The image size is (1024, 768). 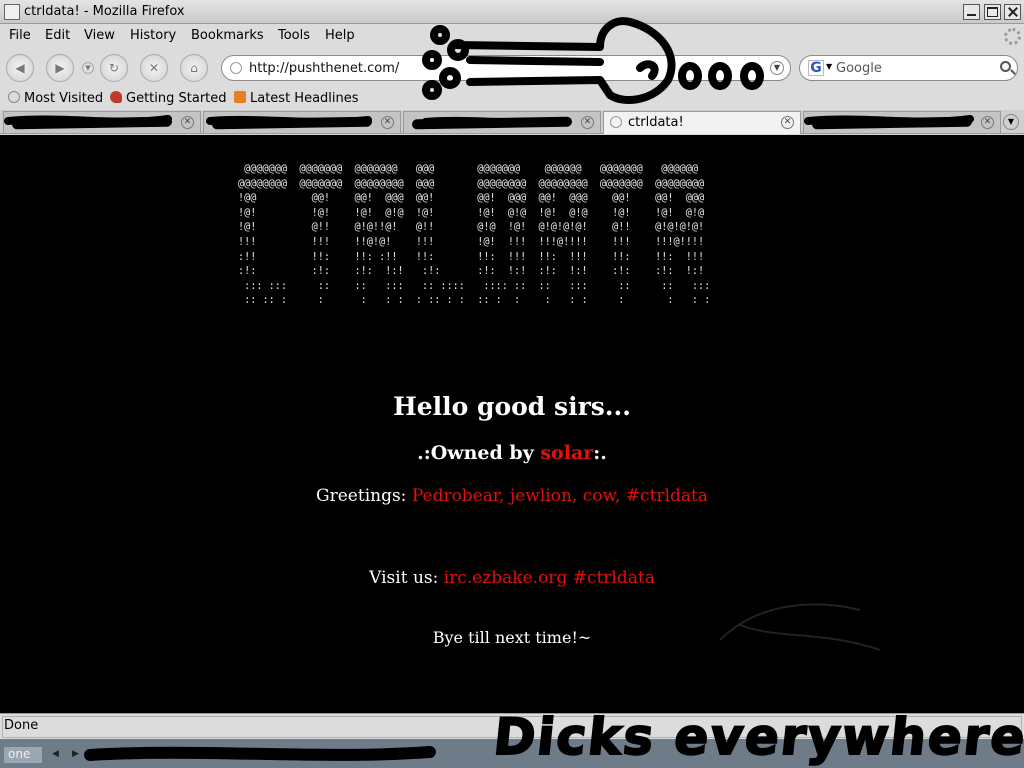 I want to click on owned-prefix: .:Owned by, so click(x=479, y=453).